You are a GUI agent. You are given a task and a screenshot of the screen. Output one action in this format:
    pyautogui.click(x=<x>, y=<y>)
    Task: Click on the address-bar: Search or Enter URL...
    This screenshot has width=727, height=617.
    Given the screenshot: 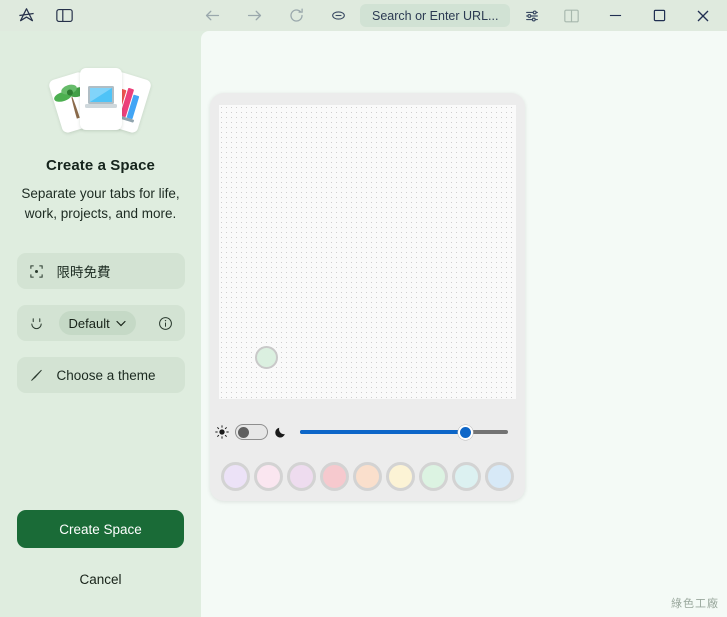 What is the action you would take?
    pyautogui.click(x=435, y=15)
    